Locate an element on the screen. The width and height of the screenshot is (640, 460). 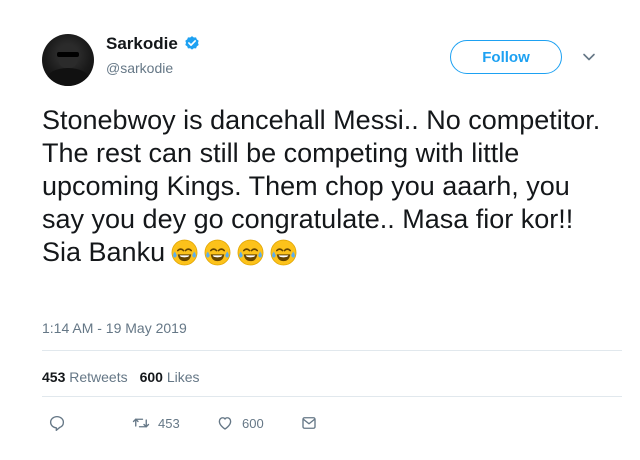
reply-button is located at coordinates (57, 423).